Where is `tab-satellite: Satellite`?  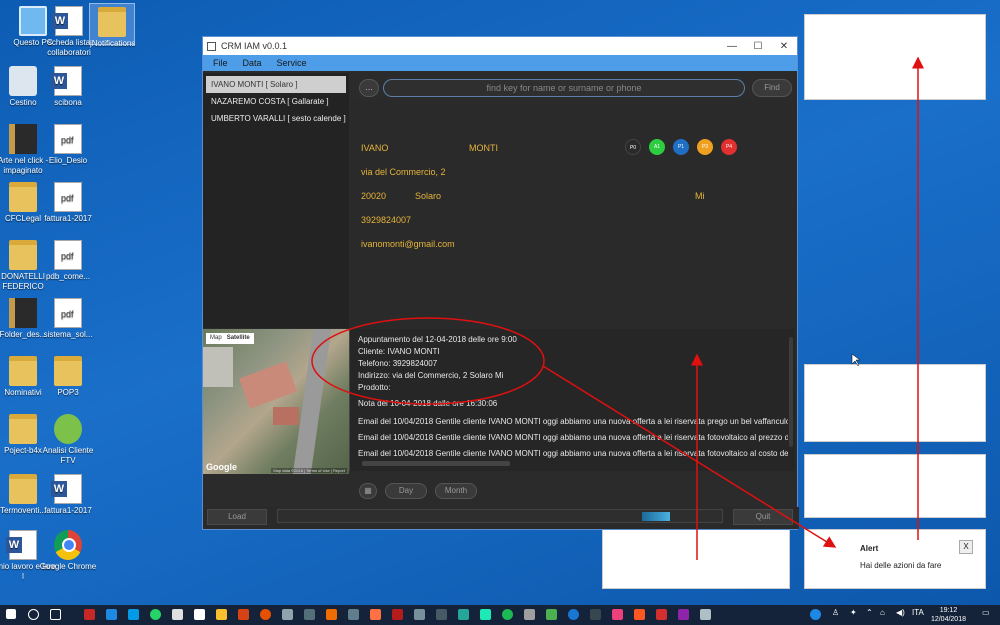
tab-satellite: Satellite is located at coordinates (238, 338).